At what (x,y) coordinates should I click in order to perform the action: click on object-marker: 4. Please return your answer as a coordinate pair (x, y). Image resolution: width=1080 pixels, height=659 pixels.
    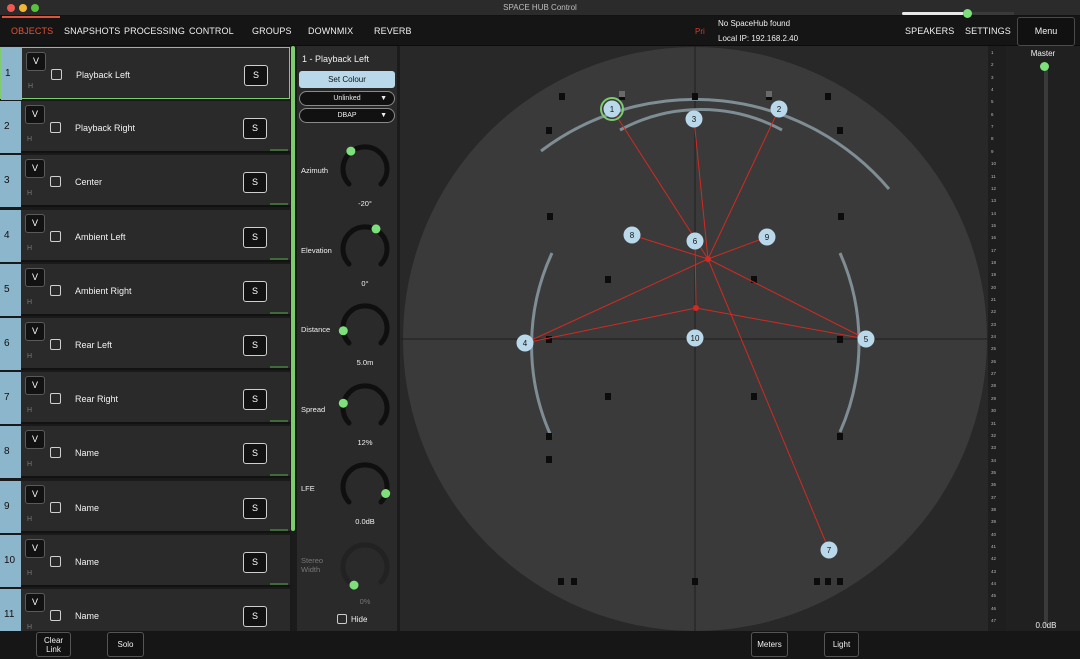
    Looking at the image, I should click on (525, 343).